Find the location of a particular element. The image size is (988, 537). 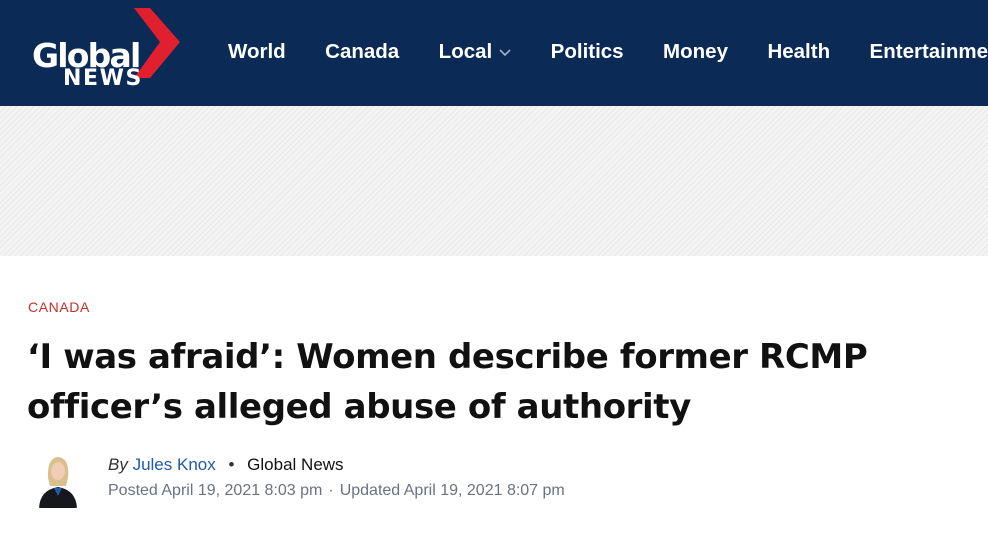

nav-item-politics: Politics is located at coordinates (587, 52).